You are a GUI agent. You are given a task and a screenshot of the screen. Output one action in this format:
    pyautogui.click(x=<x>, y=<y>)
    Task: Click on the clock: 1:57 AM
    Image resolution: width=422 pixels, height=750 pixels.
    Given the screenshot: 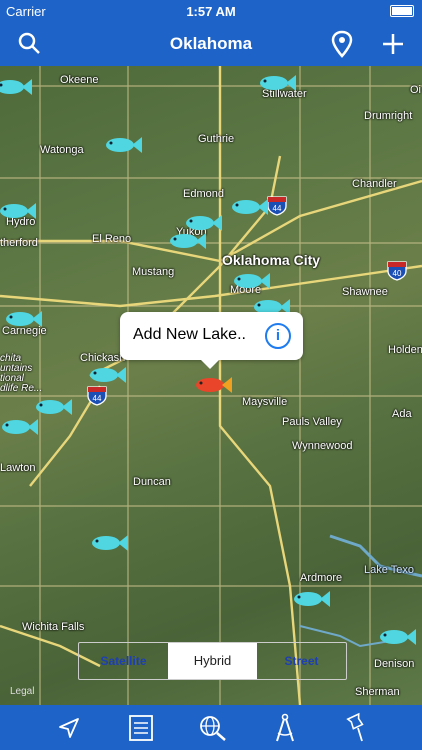 What is the action you would take?
    pyautogui.click(x=211, y=11)
    